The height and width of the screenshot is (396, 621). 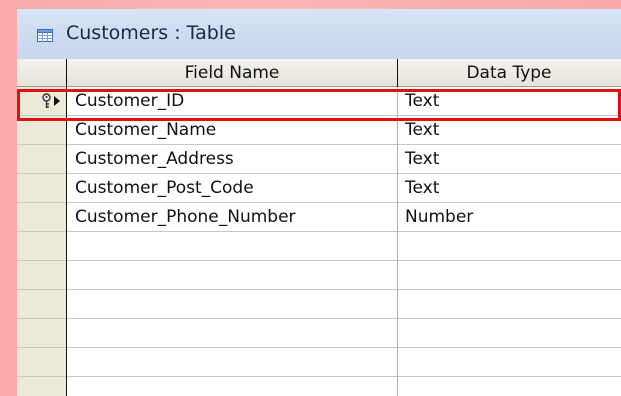 I want to click on table-row: Customer_Phone_Number Number, so click(x=319, y=217).